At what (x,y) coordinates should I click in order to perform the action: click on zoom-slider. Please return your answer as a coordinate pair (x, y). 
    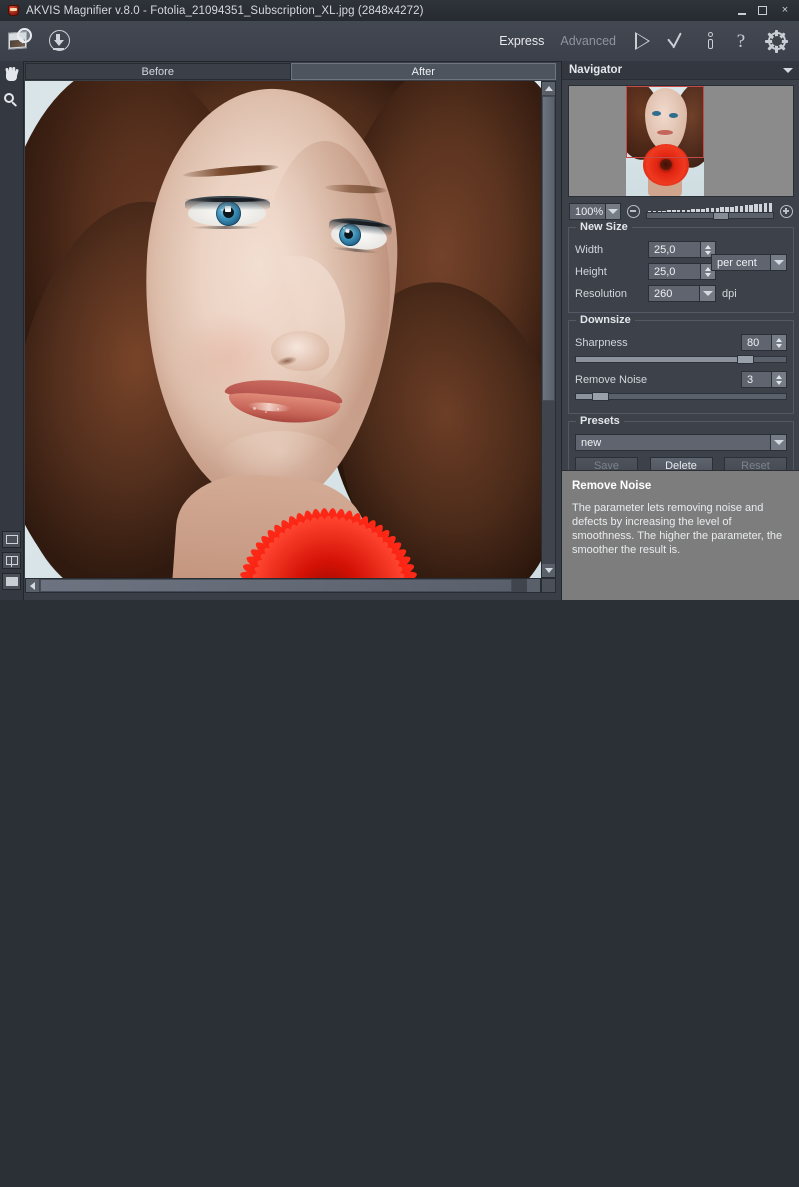
    Looking at the image, I should click on (710, 211).